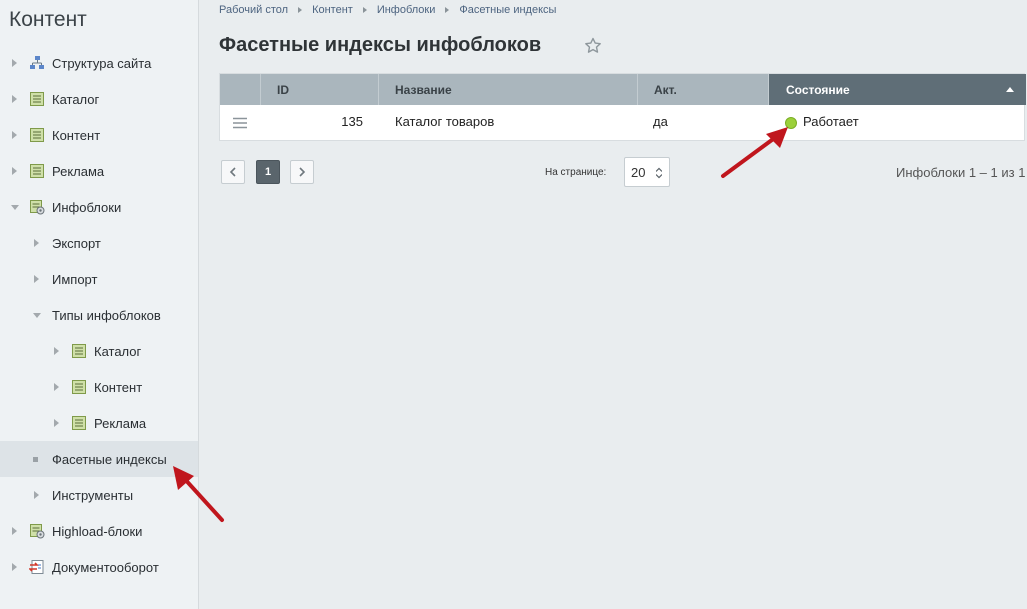  I want to click on pagination-total: Инфоблоки 1 – 1 из 1, so click(961, 172).